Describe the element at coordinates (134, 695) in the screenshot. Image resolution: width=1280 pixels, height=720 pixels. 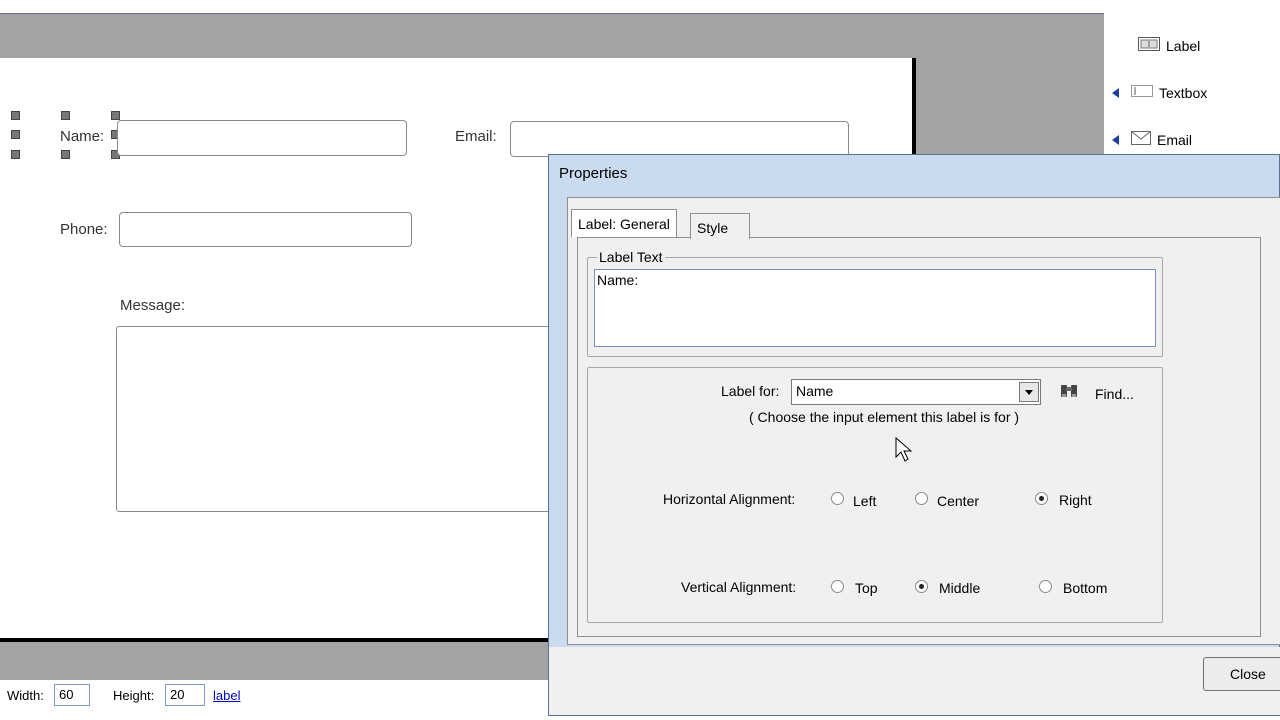
I see `height-label: Height:` at that location.